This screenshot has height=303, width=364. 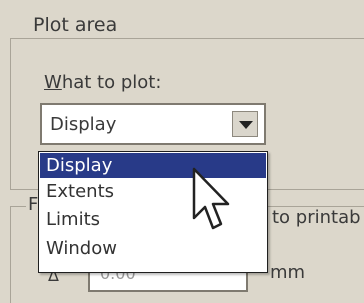 I want to click on what-to-plot-label: What to plot:, so click(x=102, y=82).